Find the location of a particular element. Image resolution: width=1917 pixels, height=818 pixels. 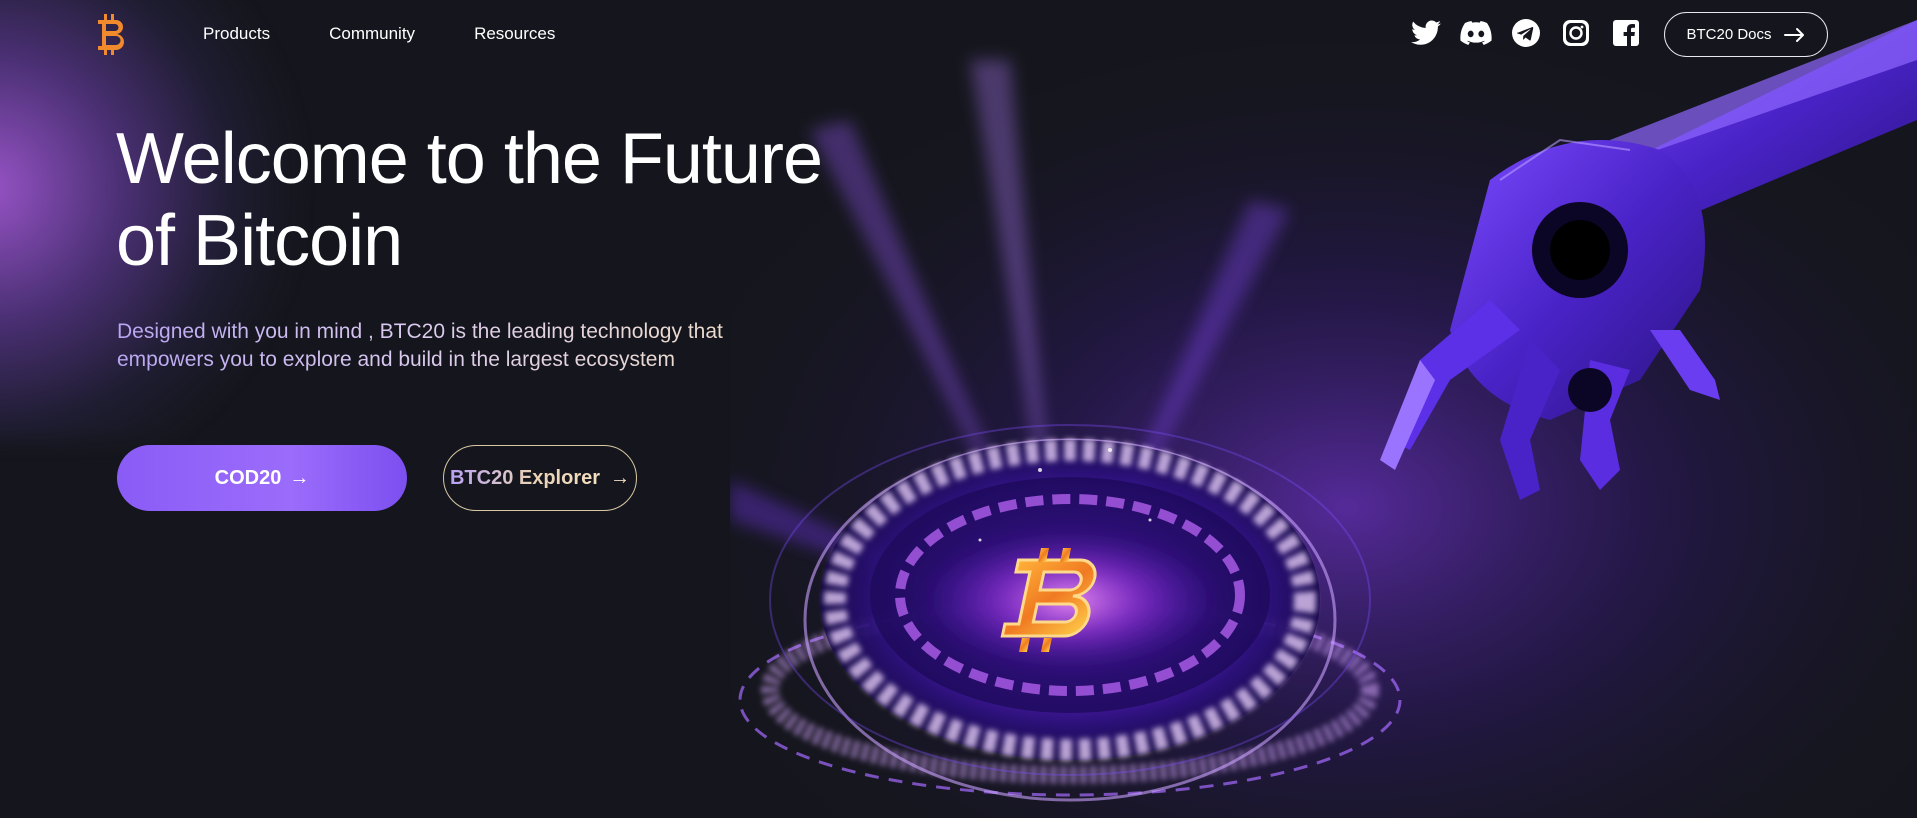

btc20-logo-icon is located at coordinates (111, 34).